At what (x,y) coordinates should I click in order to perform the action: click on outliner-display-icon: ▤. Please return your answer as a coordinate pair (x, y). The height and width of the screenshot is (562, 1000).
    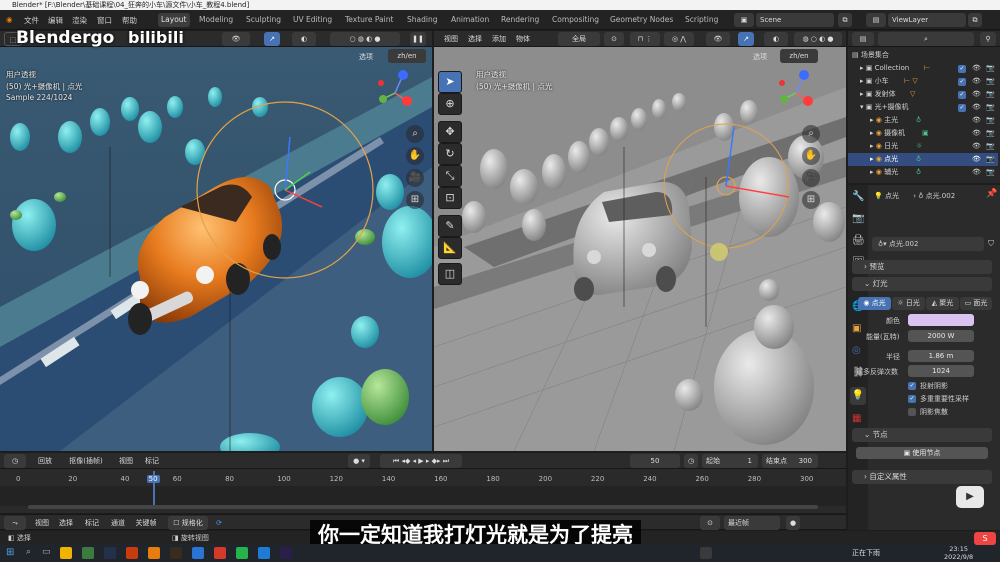
    Looking at the image, I should click on (863, 39).